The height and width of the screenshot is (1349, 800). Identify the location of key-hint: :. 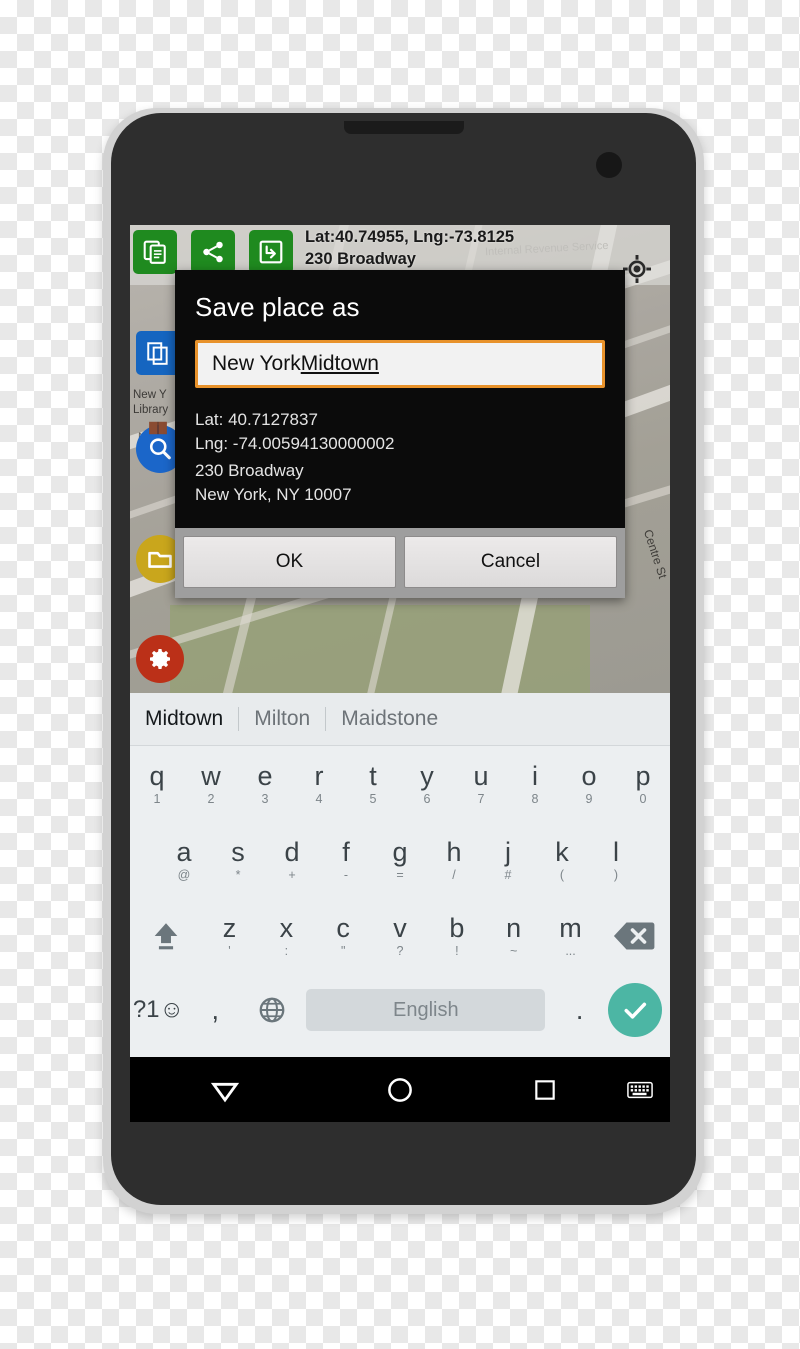
(286, 950).